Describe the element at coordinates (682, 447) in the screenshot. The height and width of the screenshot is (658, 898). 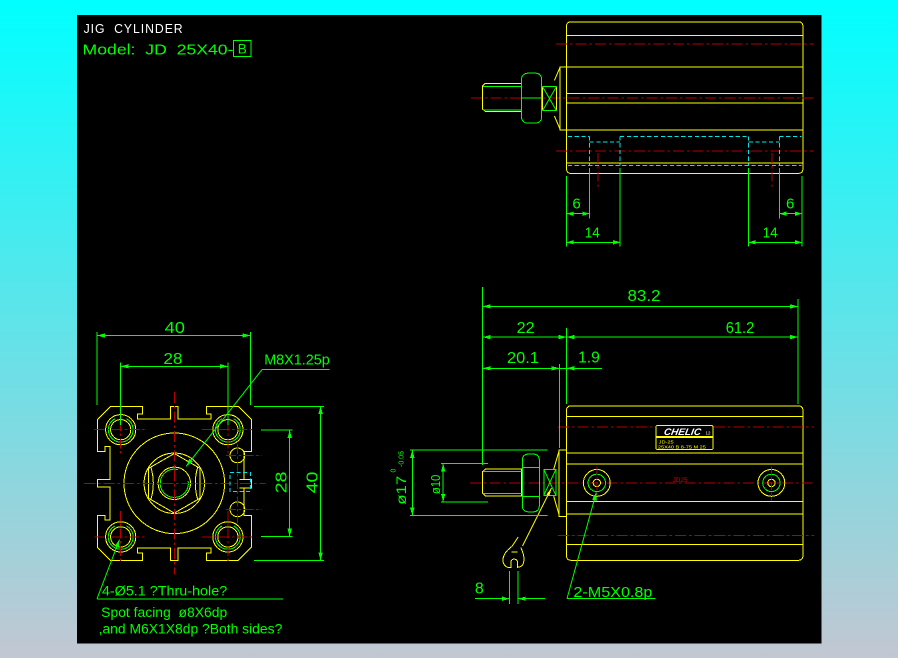
I see `svg-text: 25X40 B 8-75 M 25` at that location.